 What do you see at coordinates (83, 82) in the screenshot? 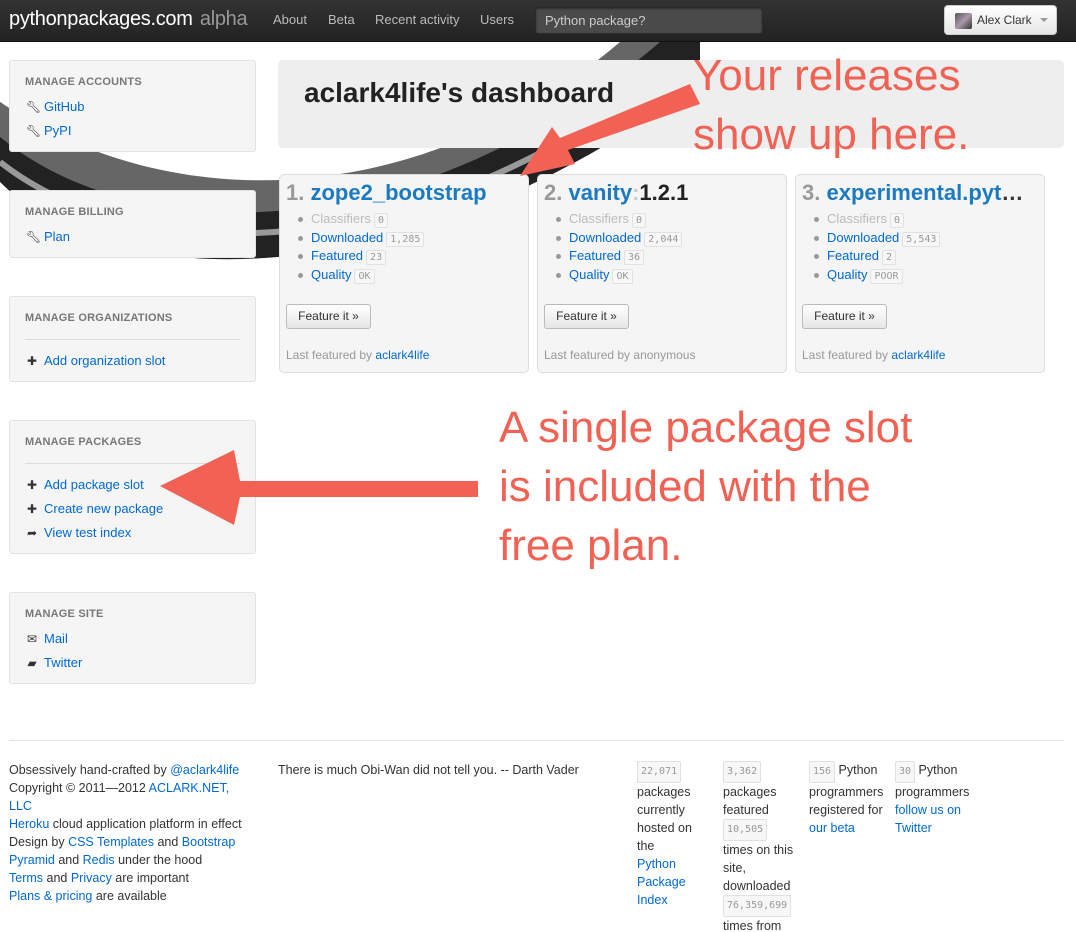
I see `manage-accounts-title: MANAGE ACCOUNTS` at bounding box center [83, 82].